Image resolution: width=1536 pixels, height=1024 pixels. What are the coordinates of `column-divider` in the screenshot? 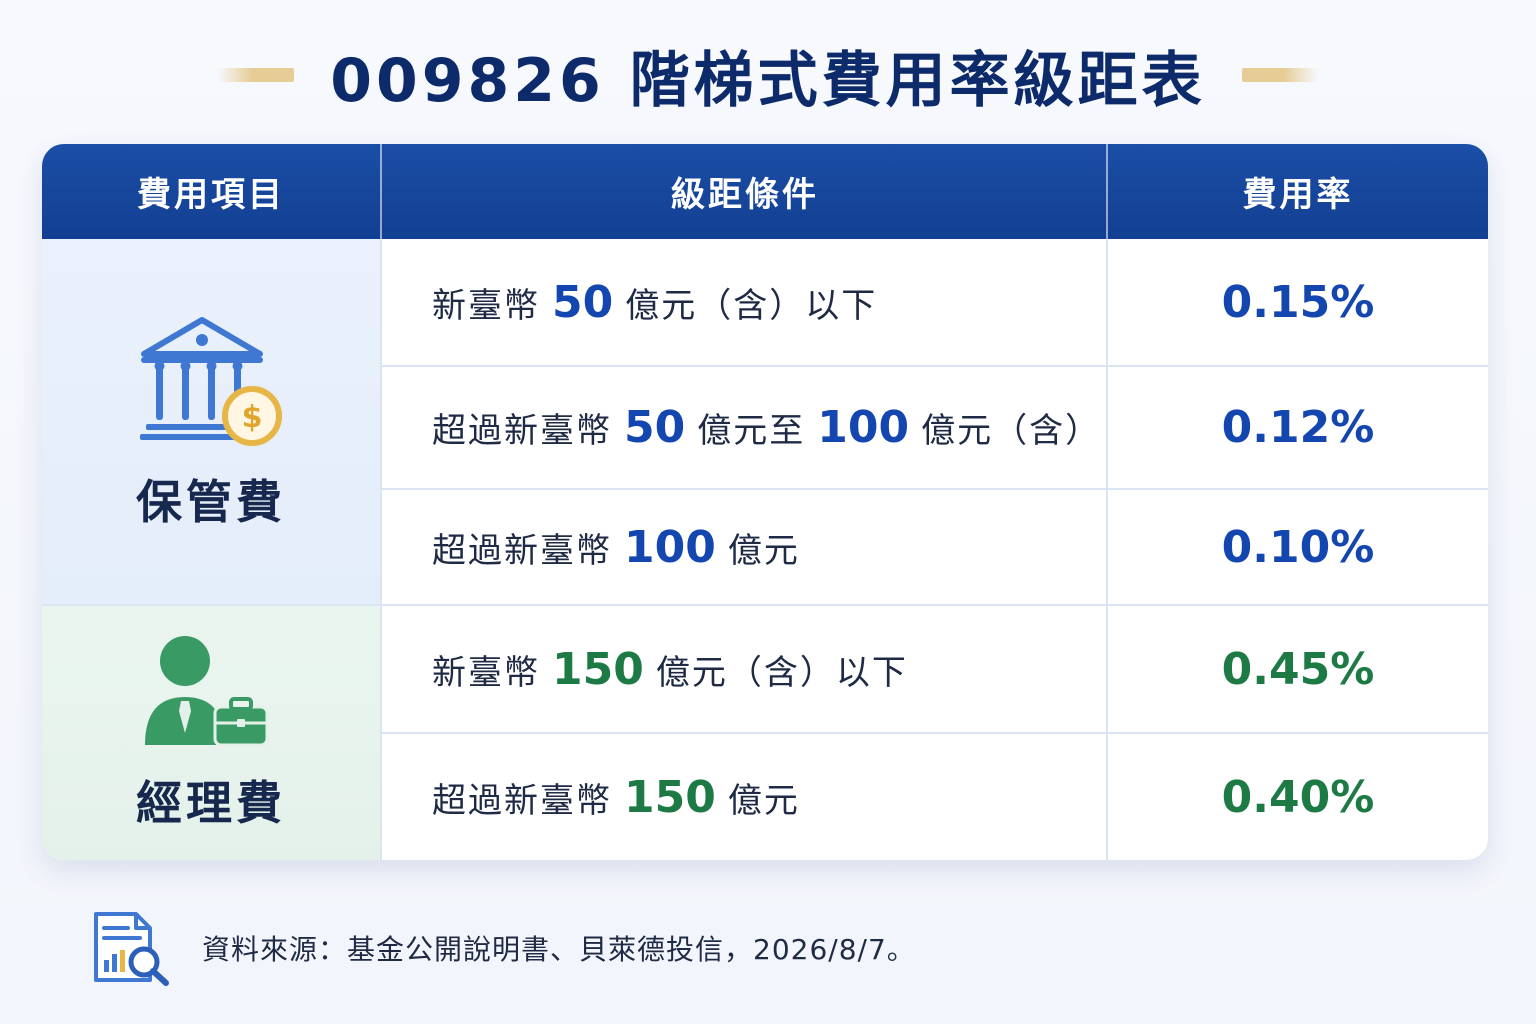 It's located at (381, 549).